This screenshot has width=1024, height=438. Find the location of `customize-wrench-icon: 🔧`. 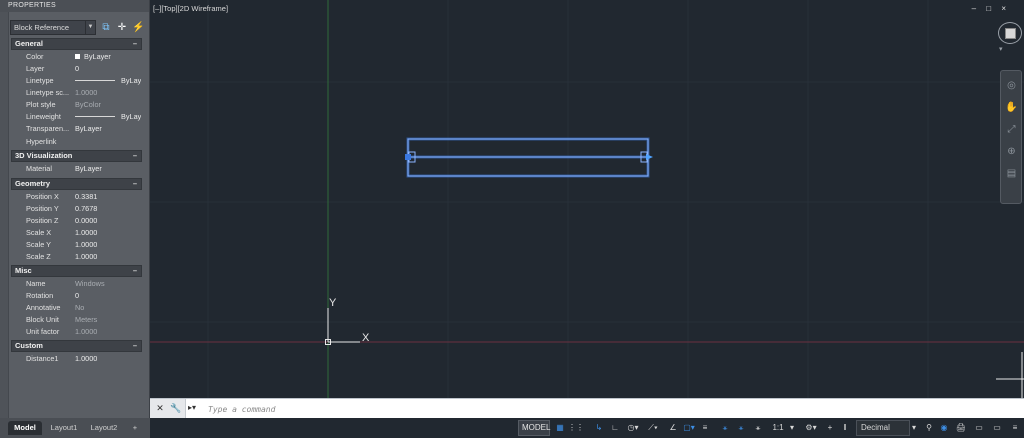

customize-wrench-icon: 🔧 is located at coordinates (176, 408).